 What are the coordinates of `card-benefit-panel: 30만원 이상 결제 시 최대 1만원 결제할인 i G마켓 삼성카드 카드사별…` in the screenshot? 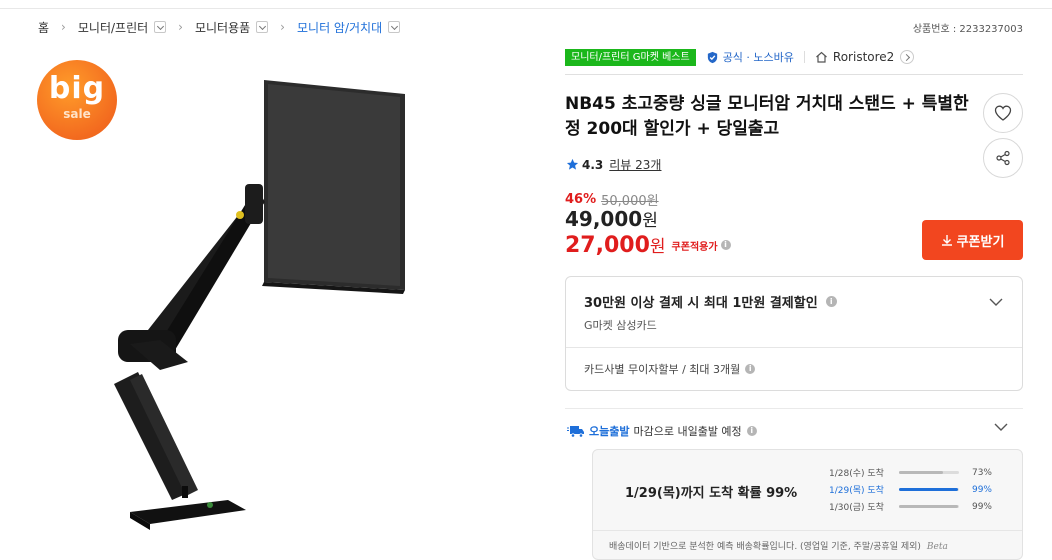 It's located at (794, 333).